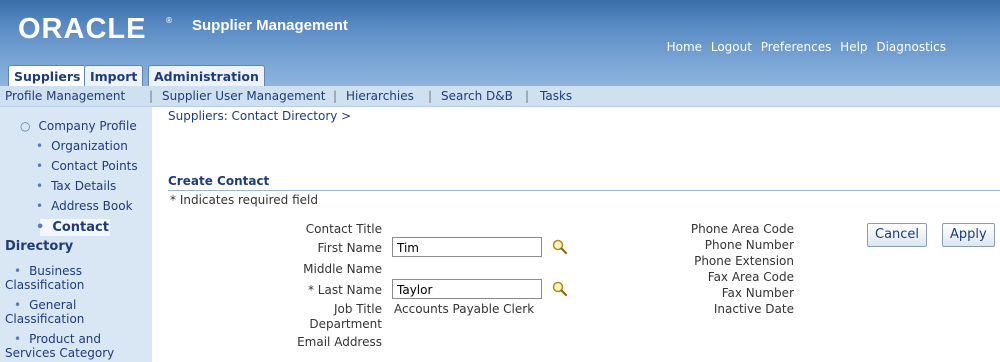  Describe the element at coordinates (357, 309) in the screenshot. I see `job-title-label: Job Title` at that location.